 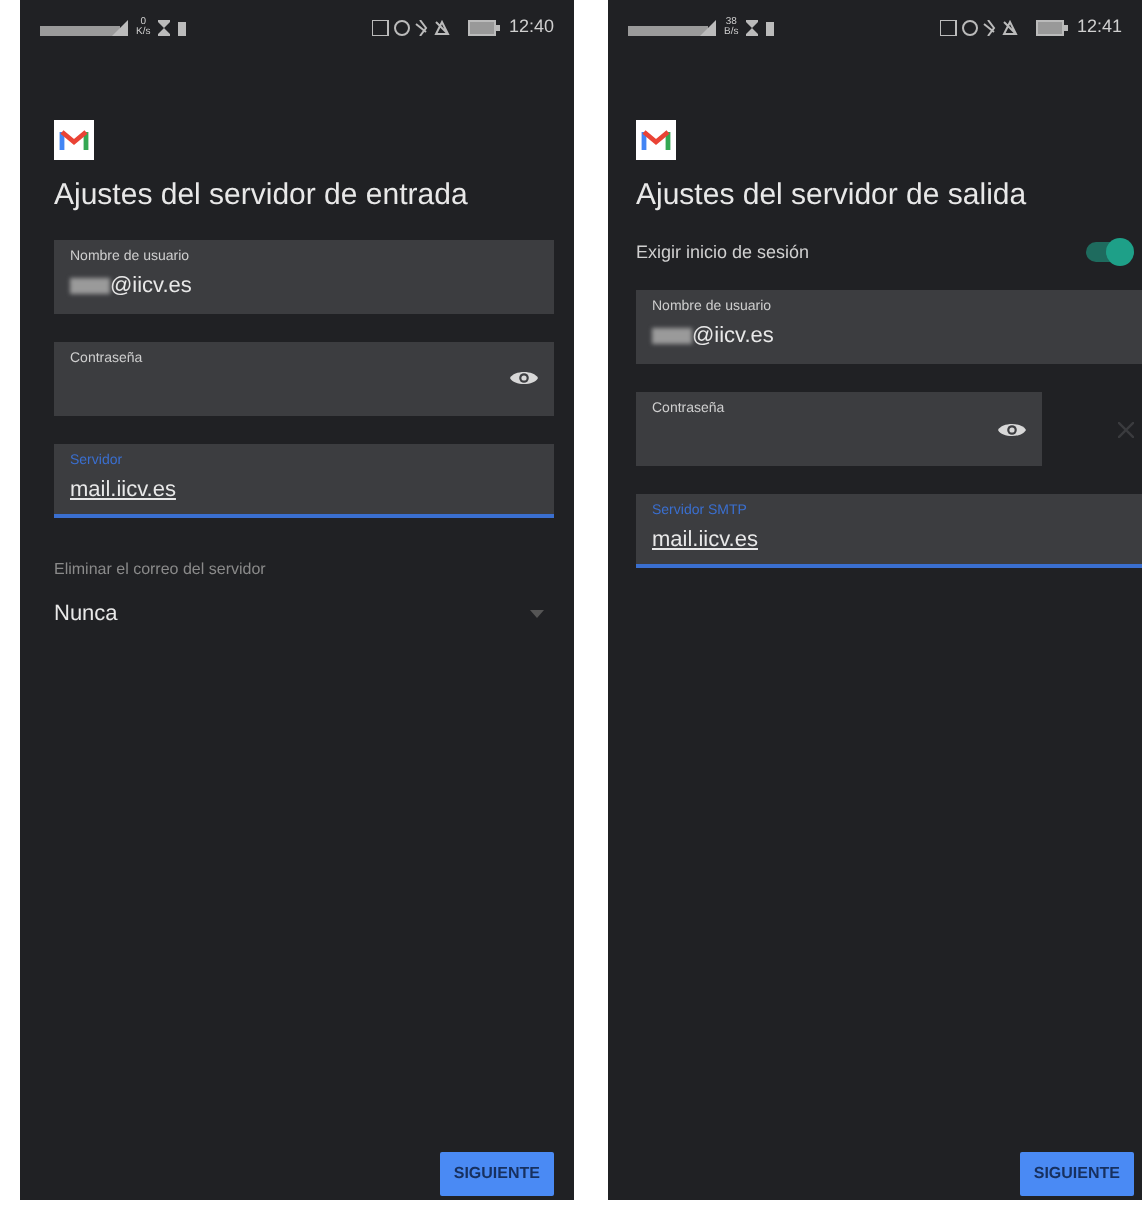 I want to click on delete-mail-dropdown: Nunca, so click(x=304, y=613).